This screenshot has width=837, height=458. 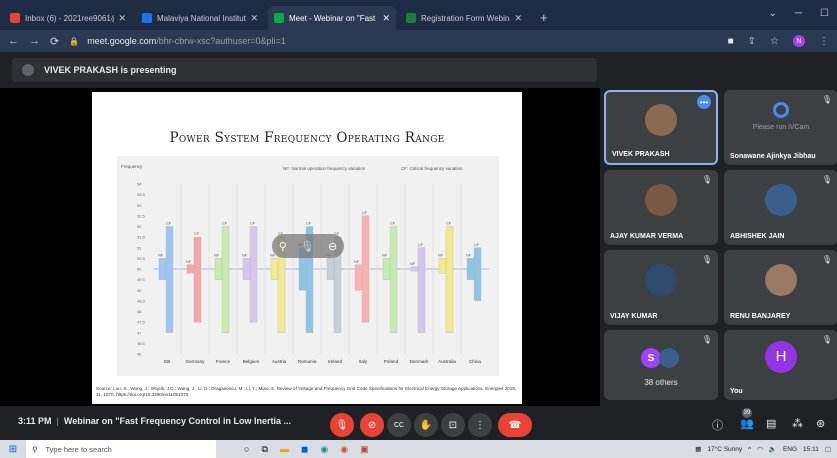 I want to click on tray-chevron-icon: ^, so click(x=749, y=449).